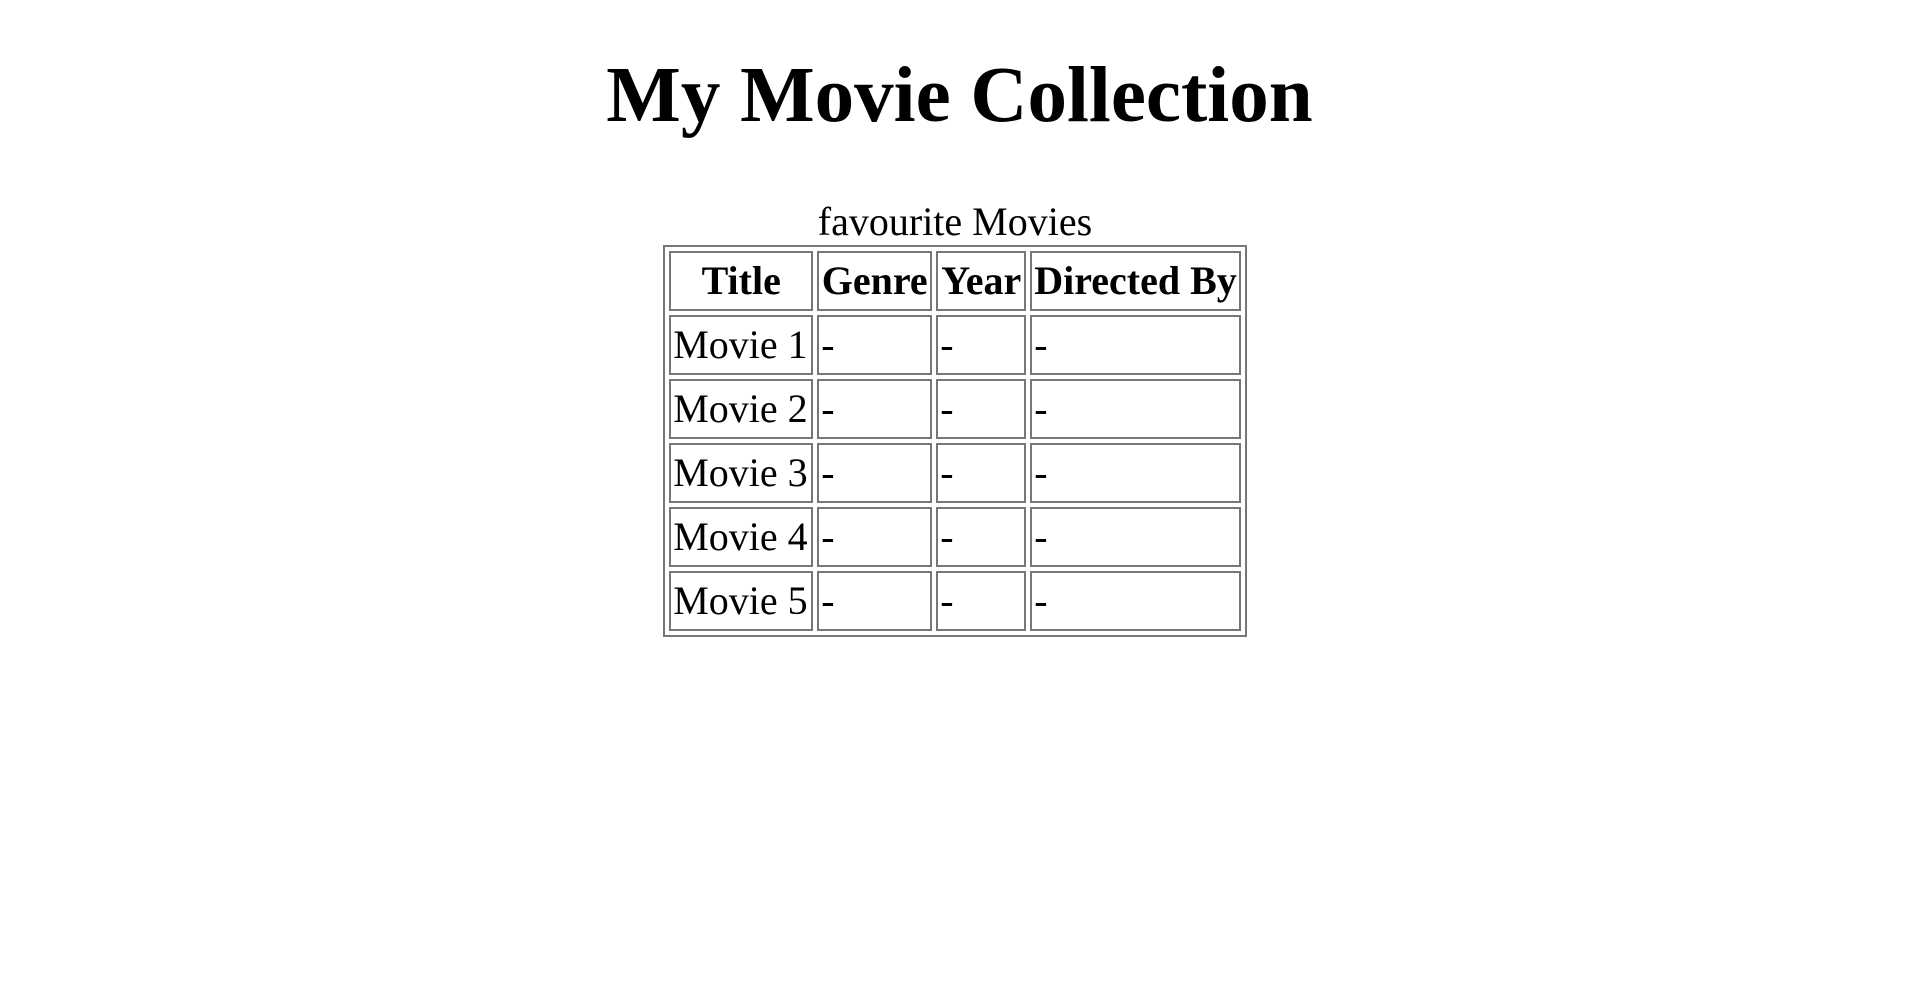 The height and width of the screenshot is (1008, 1919). What do you see at coordinates (1135, 281) in the screenshot?
I see `header-directed-by: Directed By` at bounding box center [1135, 281].